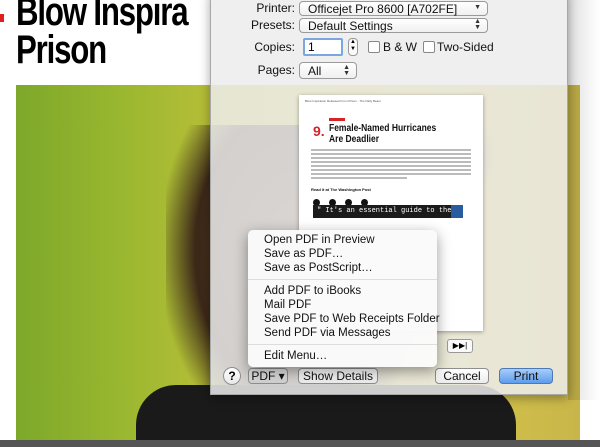 This screenshot has height=447, width=600. I want to click on print-button: Print, so click(526, 376).